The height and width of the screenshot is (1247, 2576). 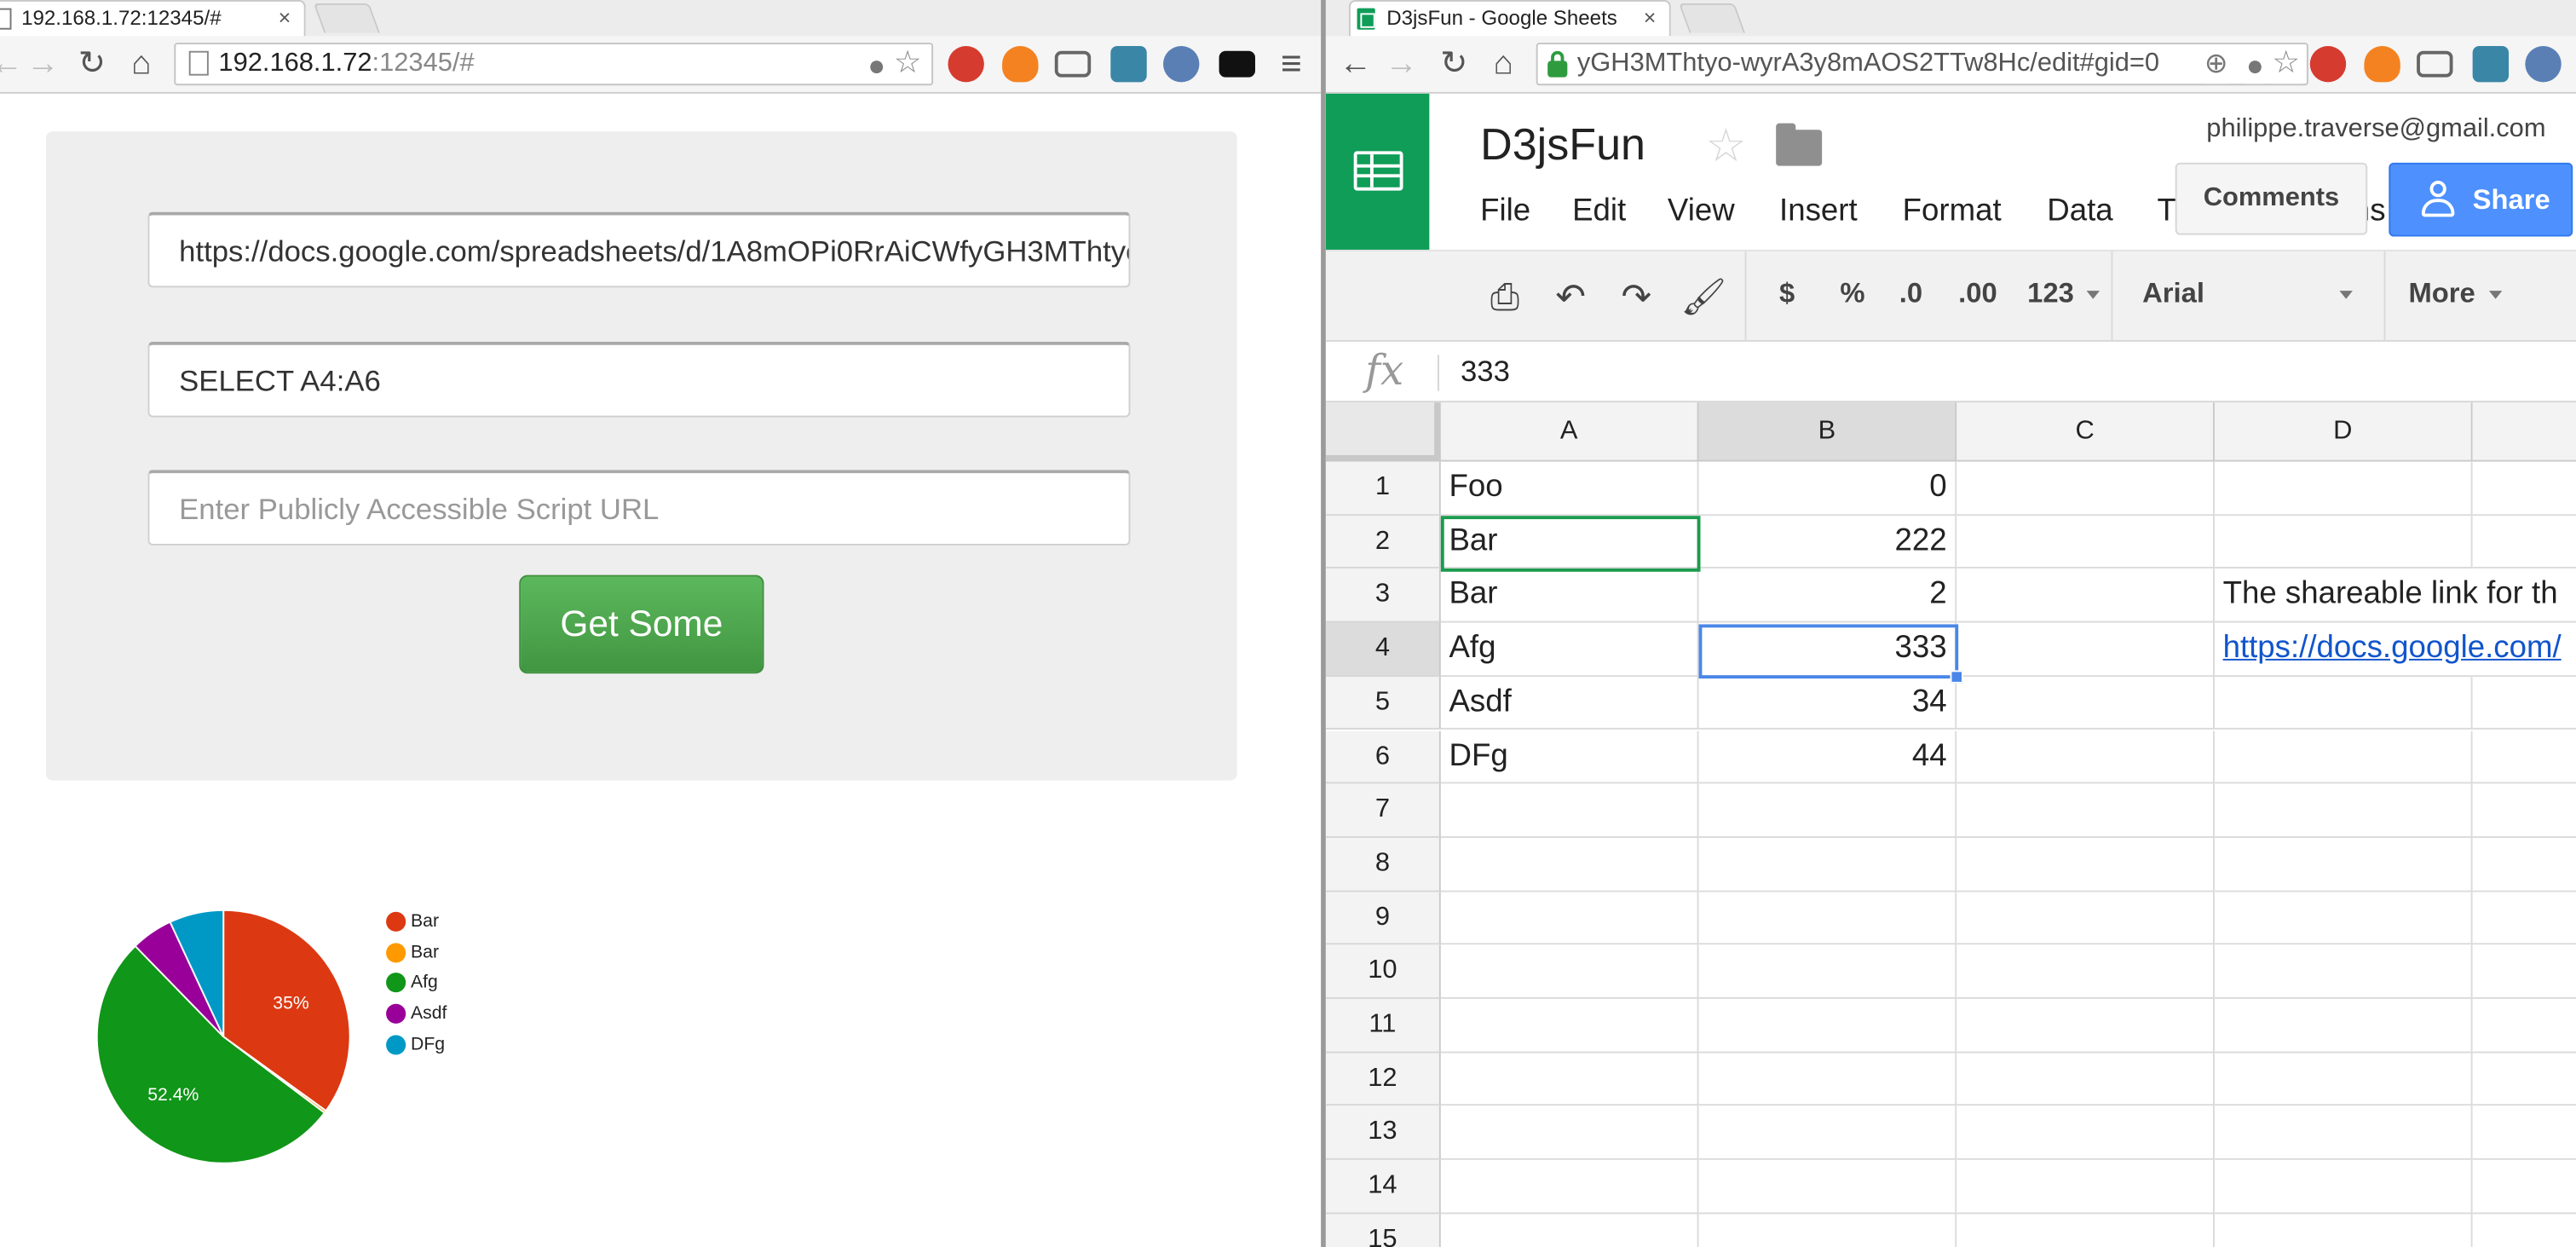 I want to click on column-header-b: B, so click(x=1827, y=432).